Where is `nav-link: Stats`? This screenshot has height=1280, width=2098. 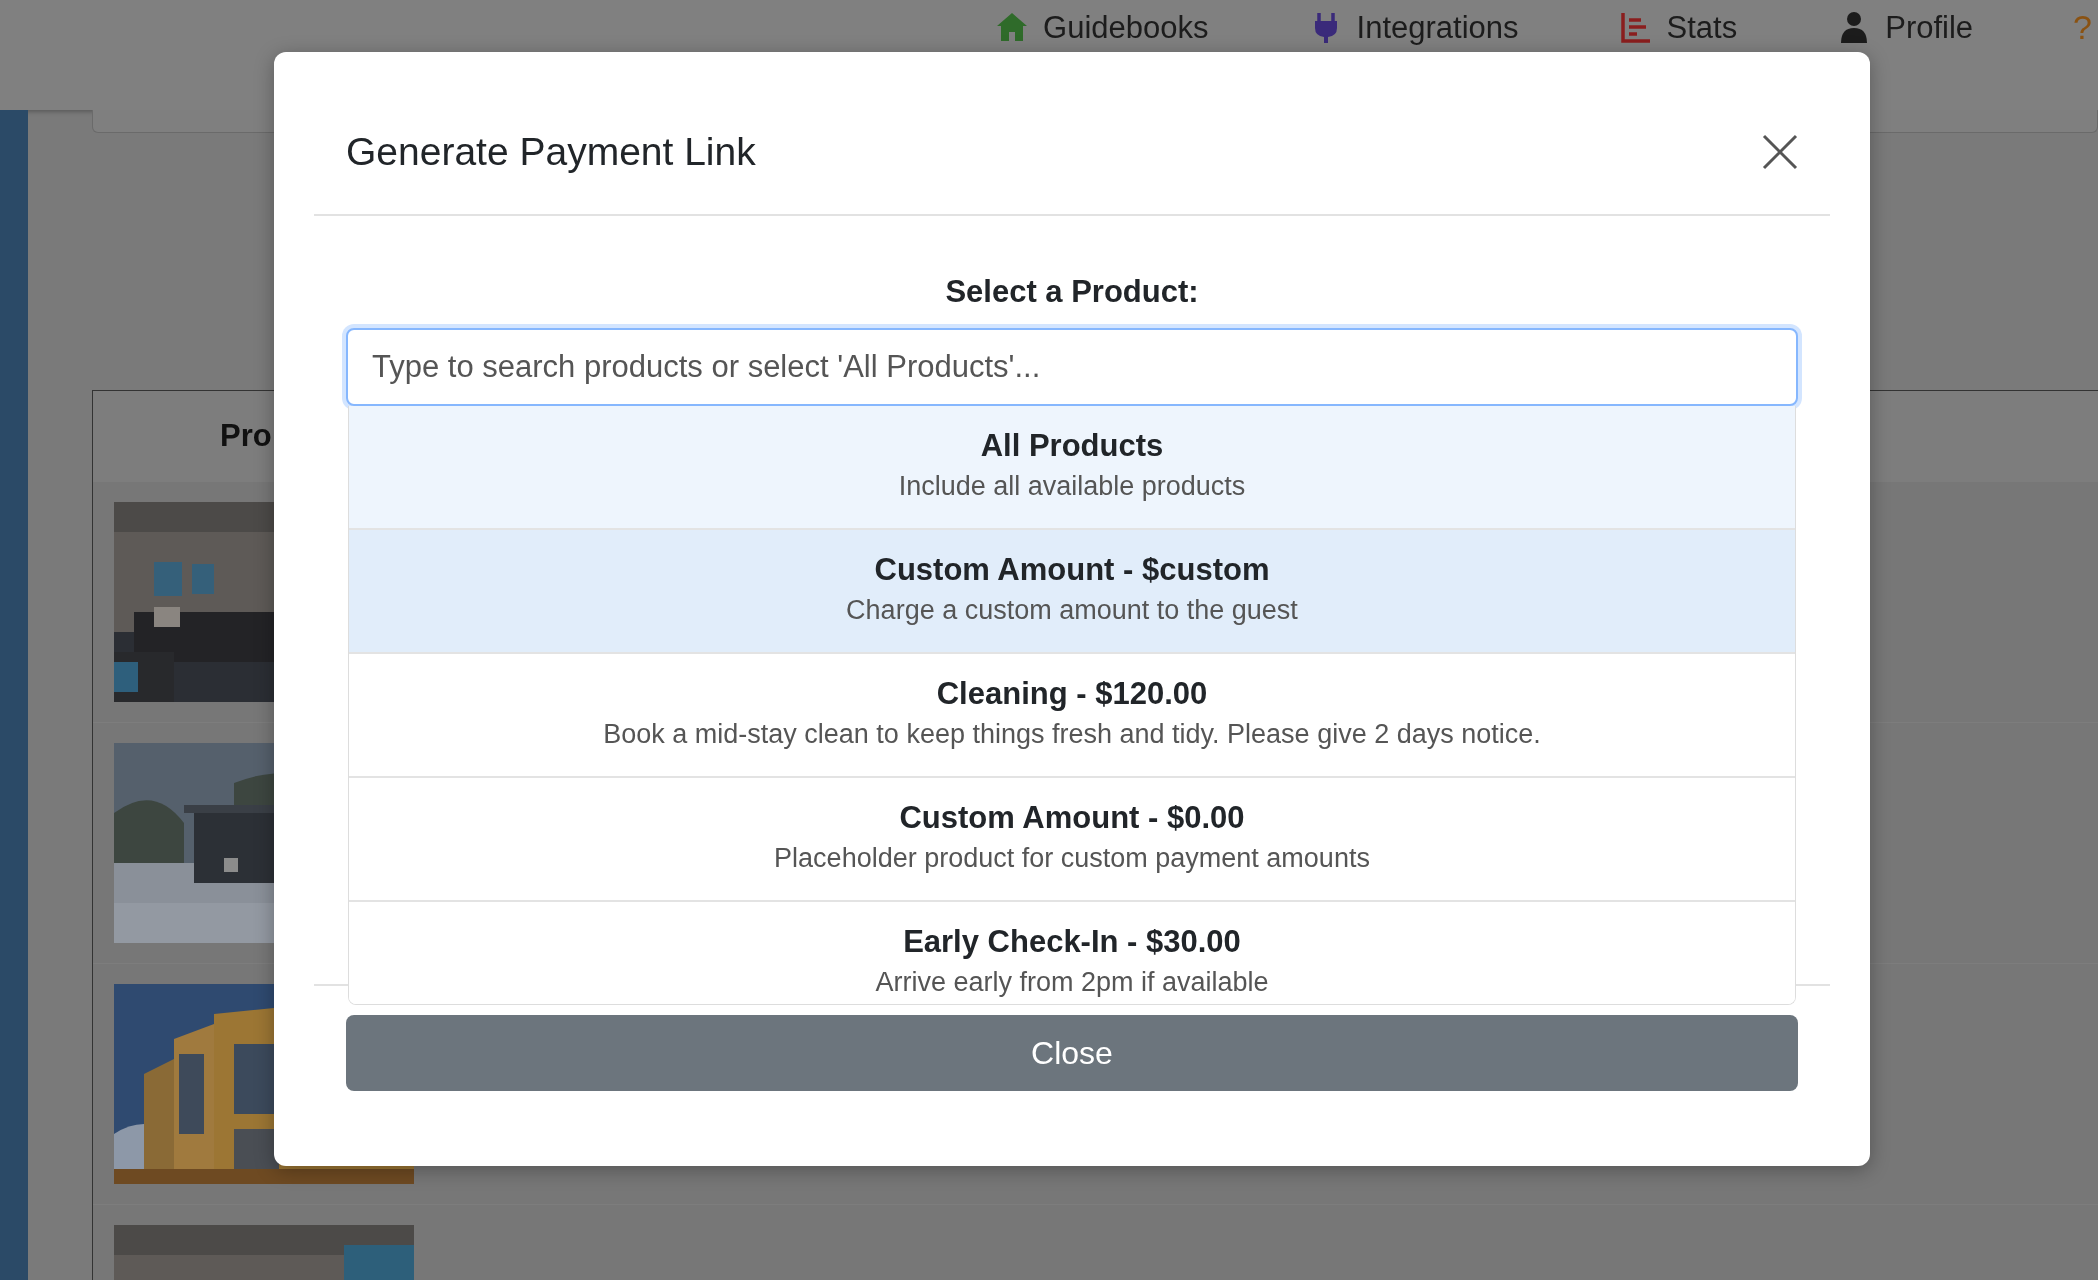
nav-link: Stats is located at coordinates (1678, 27).